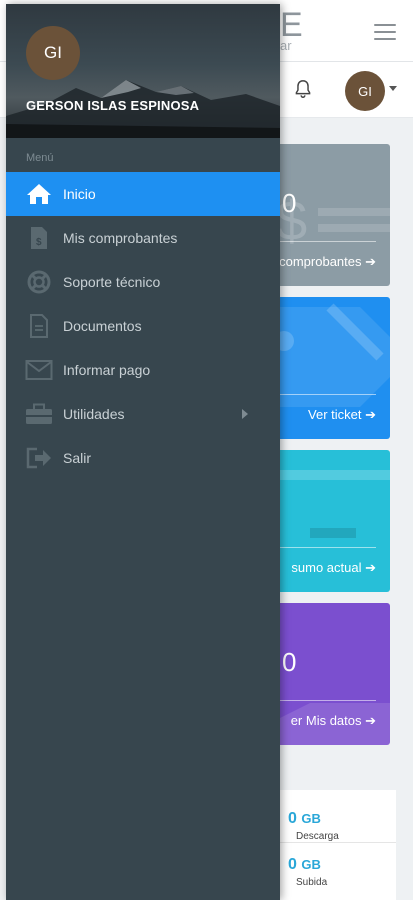  What do you see at coordinates (113, 105) in the screenshot?
I see `drawer-username: GERSON ISLAS ESPINOSA` at bounding box center [113, 105].